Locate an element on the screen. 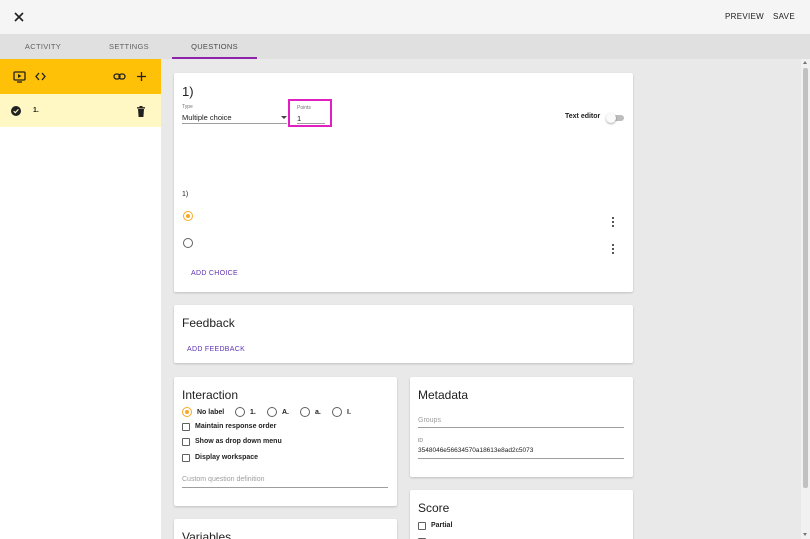  groups-input: Groups is located at coordinates (429, 420).